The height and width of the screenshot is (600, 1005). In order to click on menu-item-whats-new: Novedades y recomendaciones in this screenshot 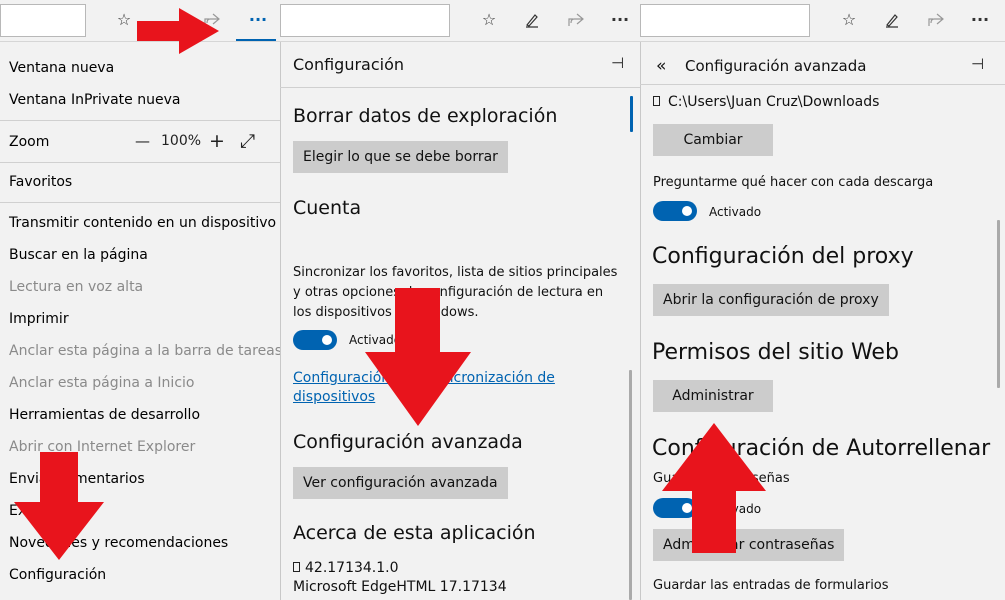, I will do `click(118, 543)`.